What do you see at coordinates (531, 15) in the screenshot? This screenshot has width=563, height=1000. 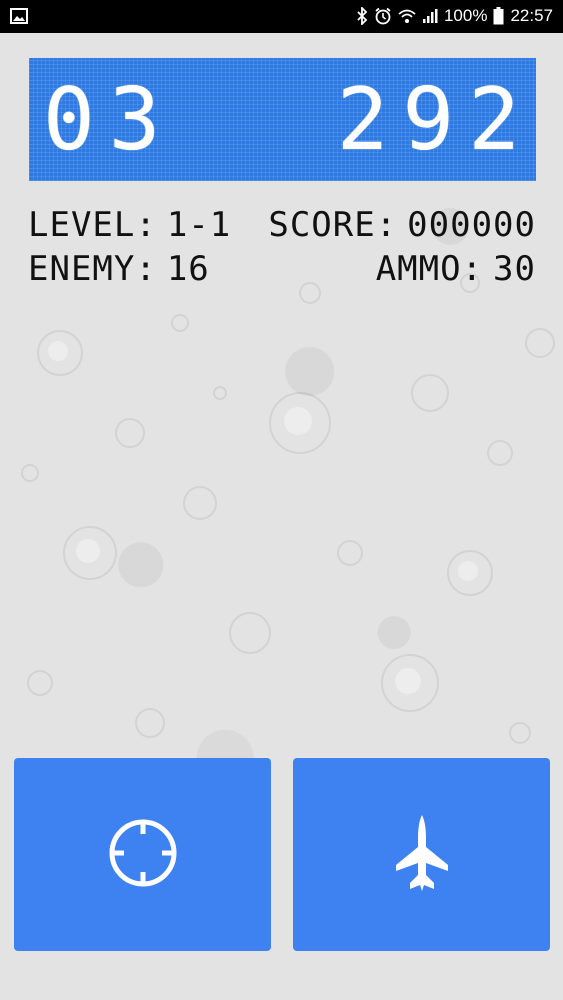 I see `clock-time: 22:57` at bounding box center [531, 15].